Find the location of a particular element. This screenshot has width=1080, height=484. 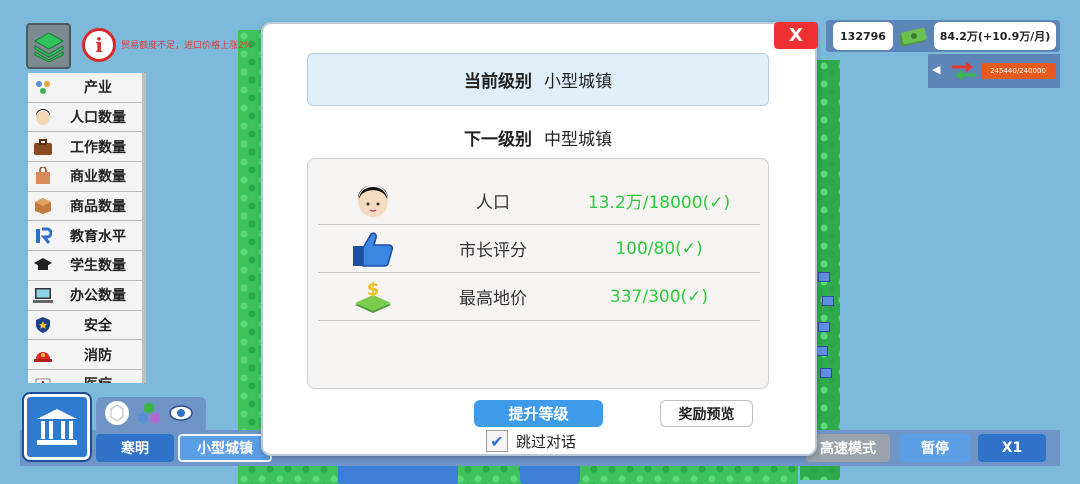

sidebar-item-industry: 产业 is located at coordinates (85, 88).